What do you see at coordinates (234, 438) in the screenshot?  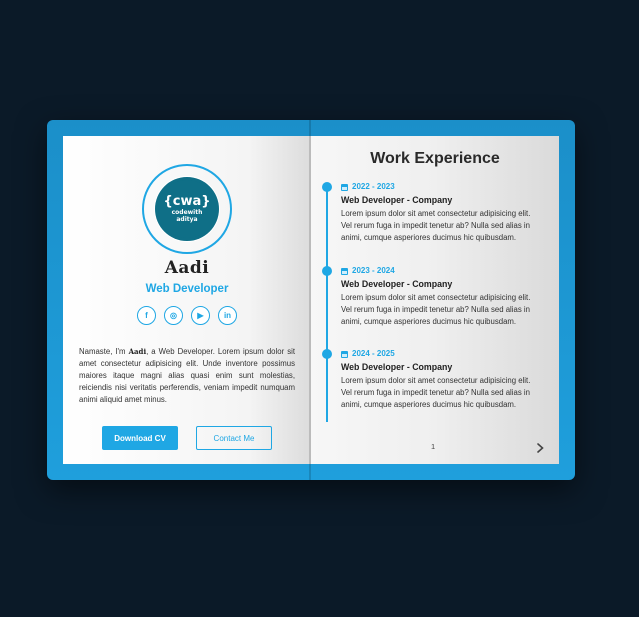 I see `contact-me-button: Contact Me` at bounding box center [234, 438].